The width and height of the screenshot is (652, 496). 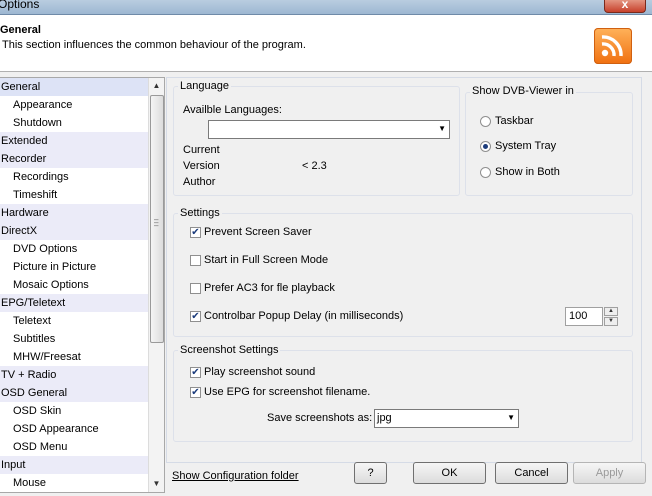 I want to click on tree-item-general: General, so click(x=74, y=87).